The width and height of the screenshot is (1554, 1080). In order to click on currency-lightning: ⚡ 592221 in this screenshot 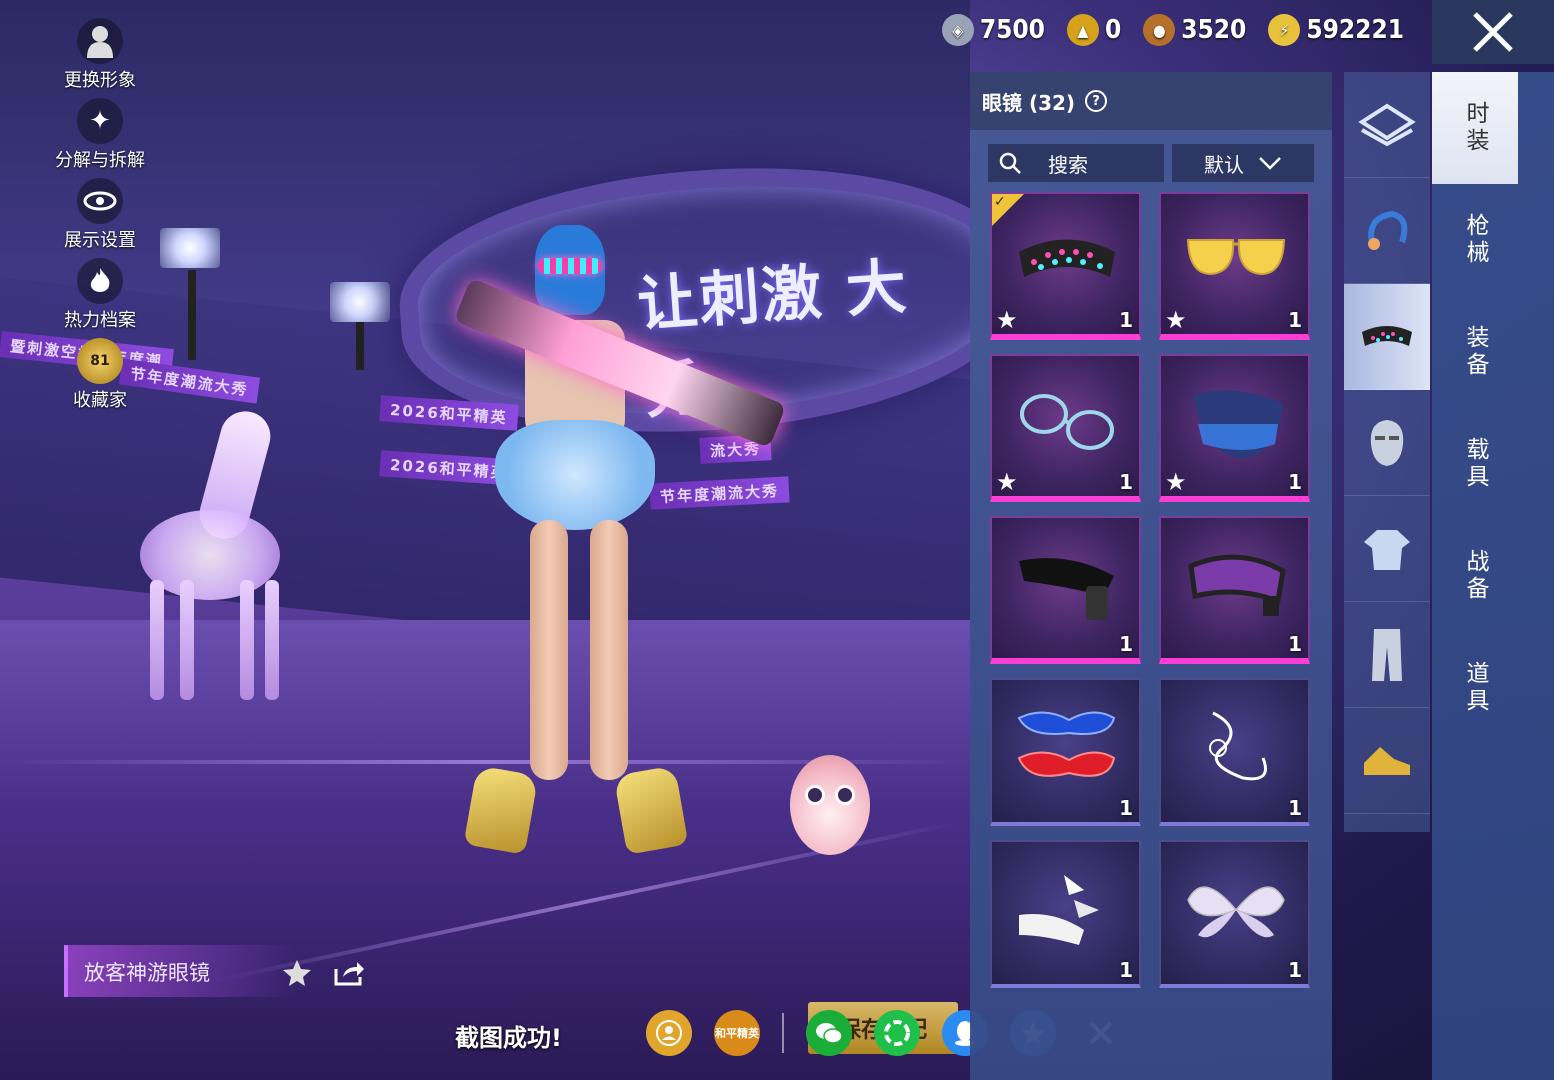, I will do `click(1336, 30)`.